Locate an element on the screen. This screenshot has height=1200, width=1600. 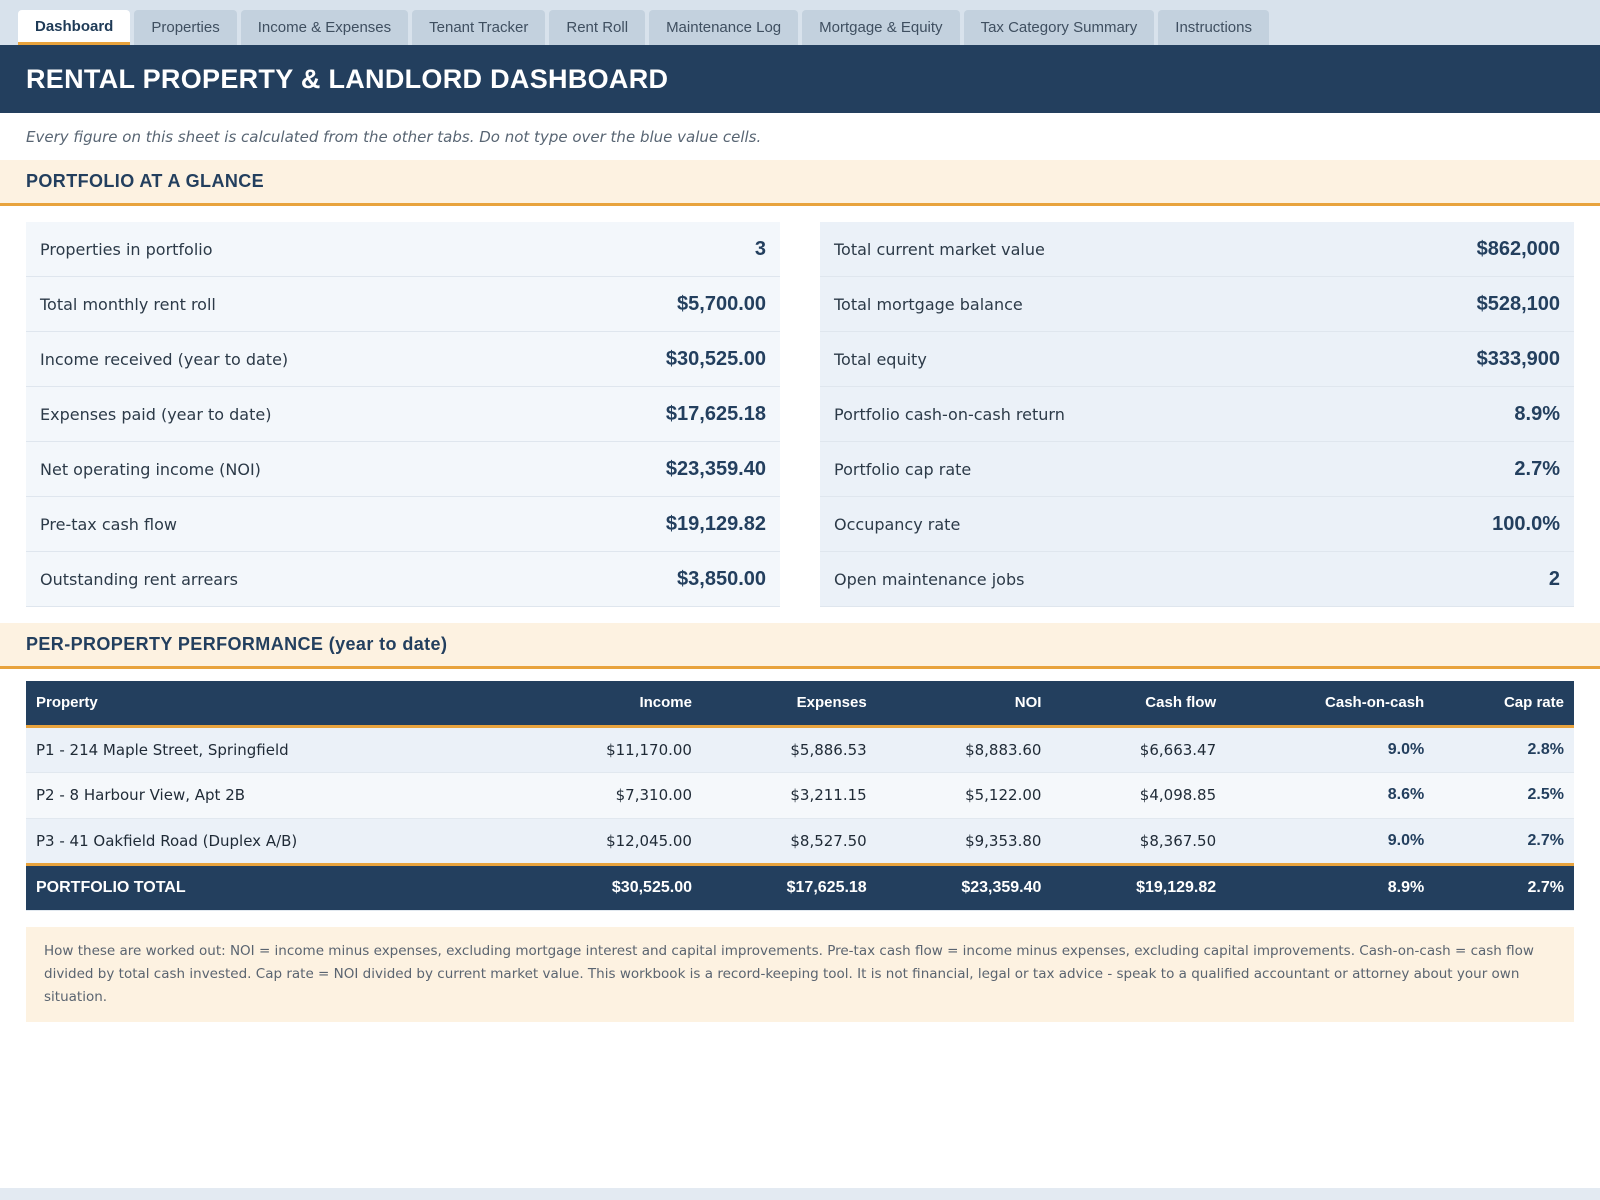
metric-value: 3 is located at coordinates (760, 249).